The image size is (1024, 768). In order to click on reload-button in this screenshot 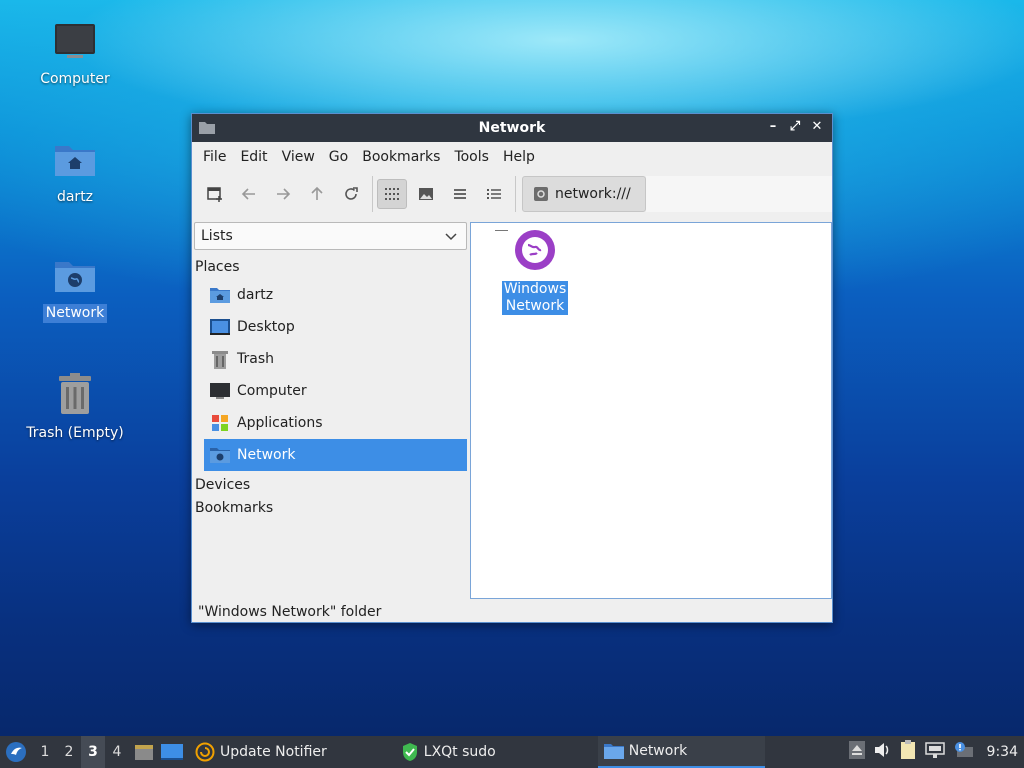, I will do `click(351, 194)`.